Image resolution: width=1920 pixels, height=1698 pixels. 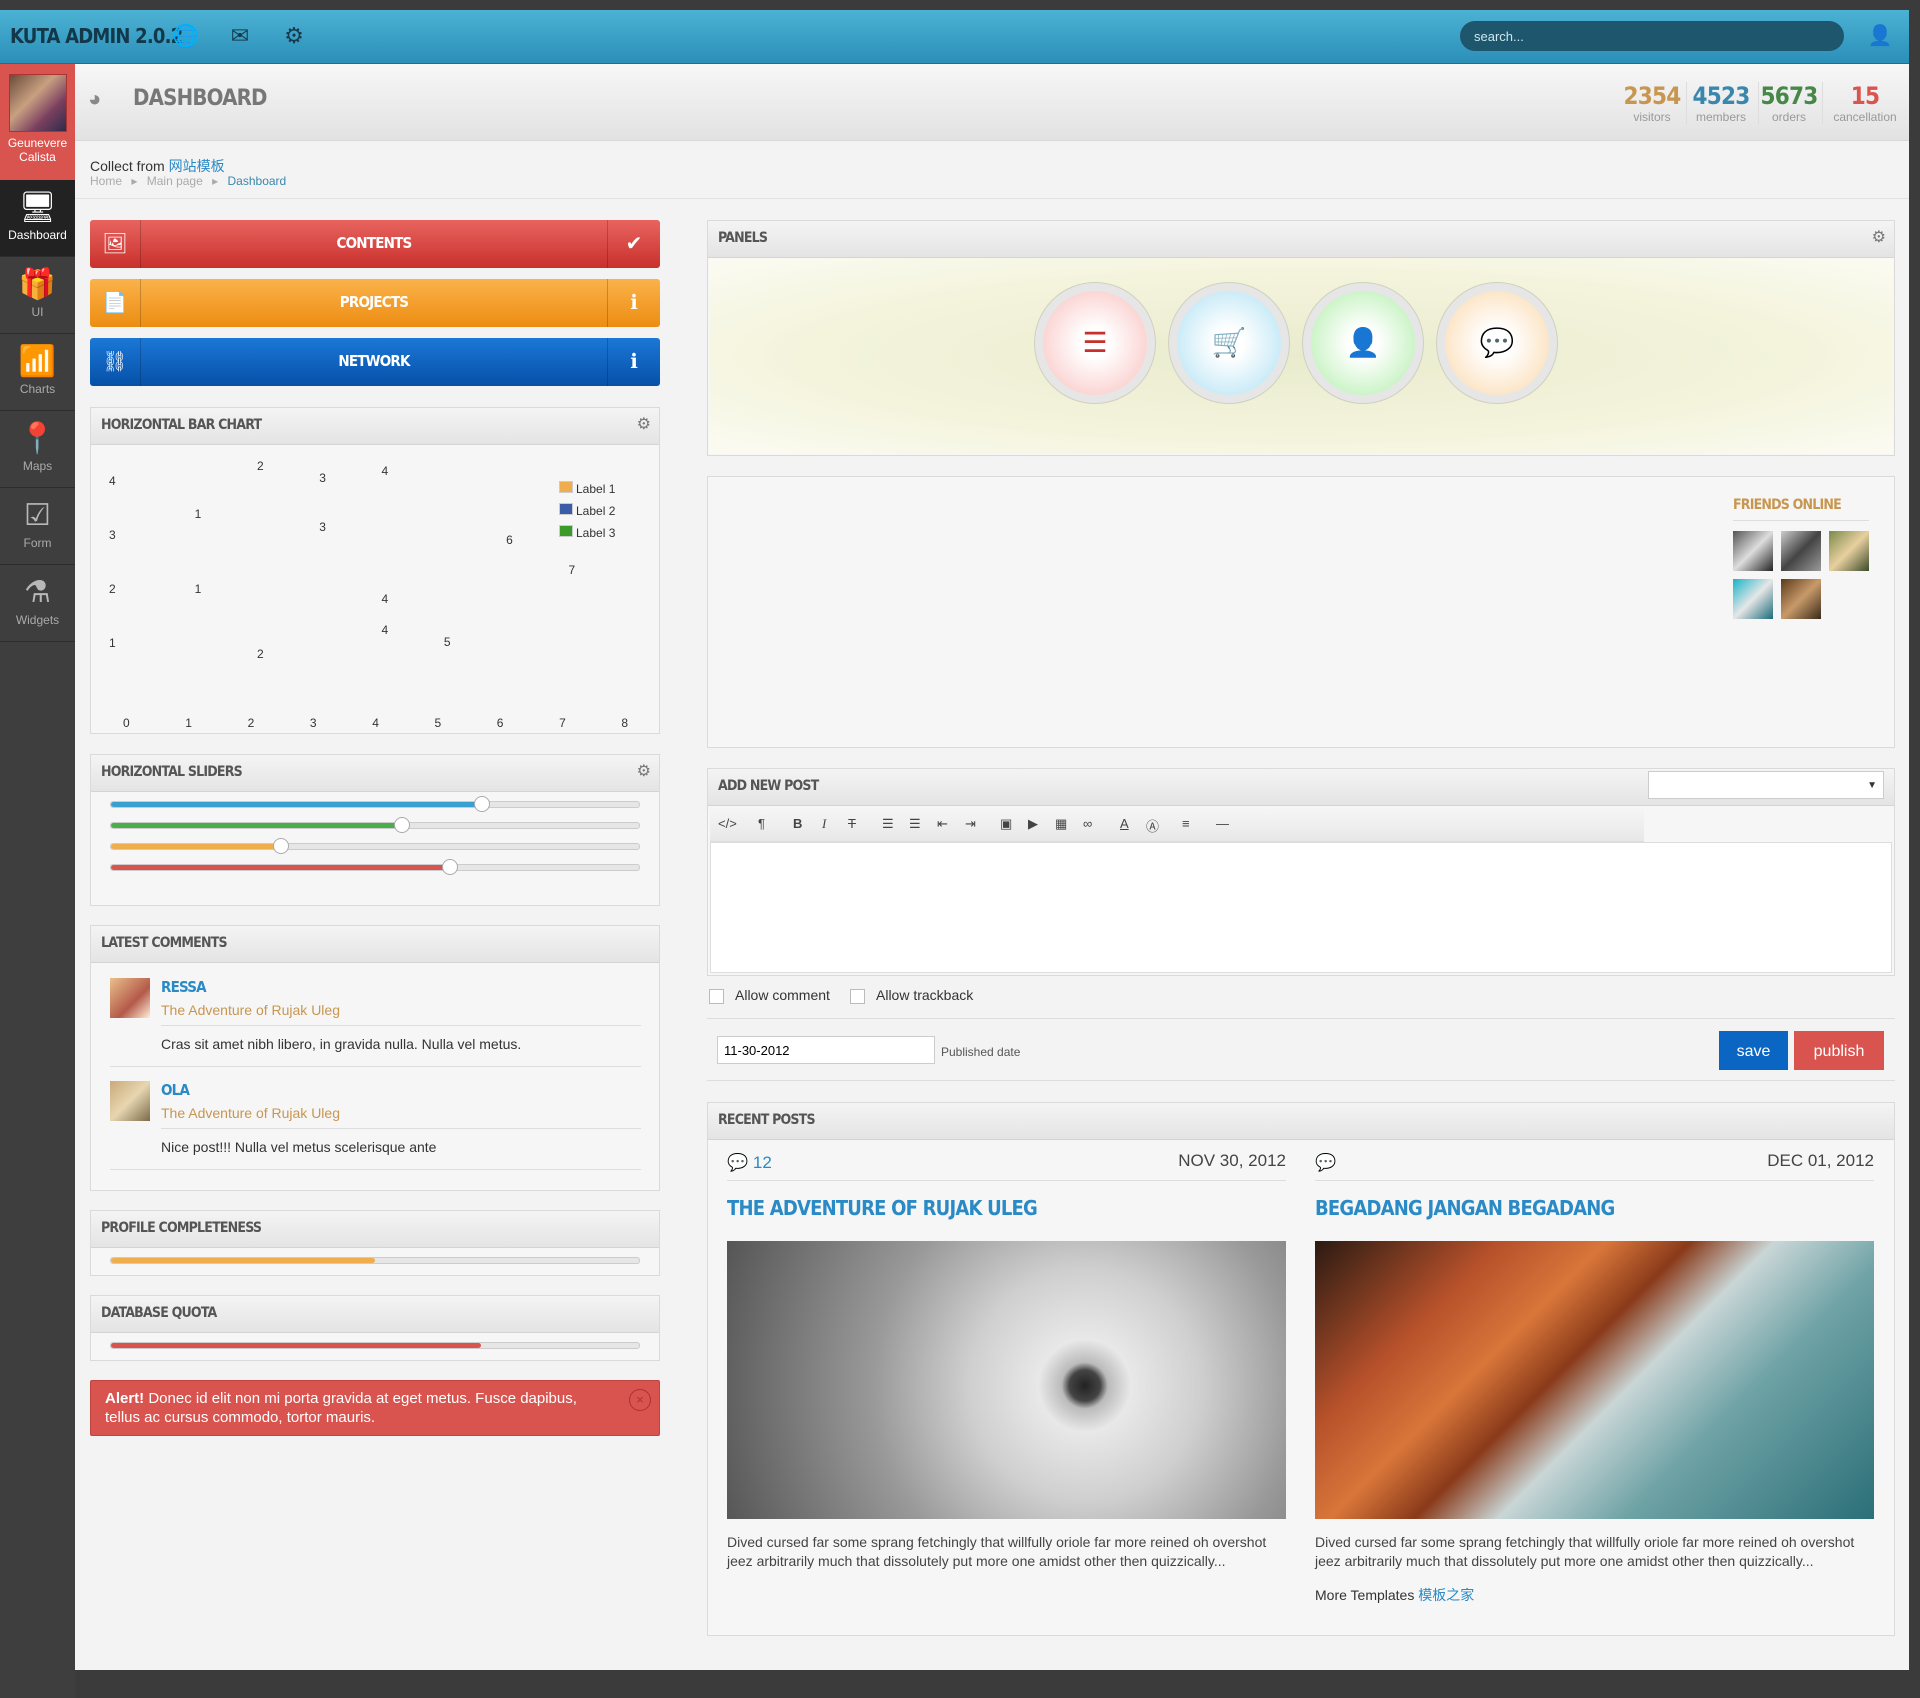 What do you see at coordinates (1061, 824) in the screenshot?
I see `table-icon: ▦` at bounding box center [1061, 824].